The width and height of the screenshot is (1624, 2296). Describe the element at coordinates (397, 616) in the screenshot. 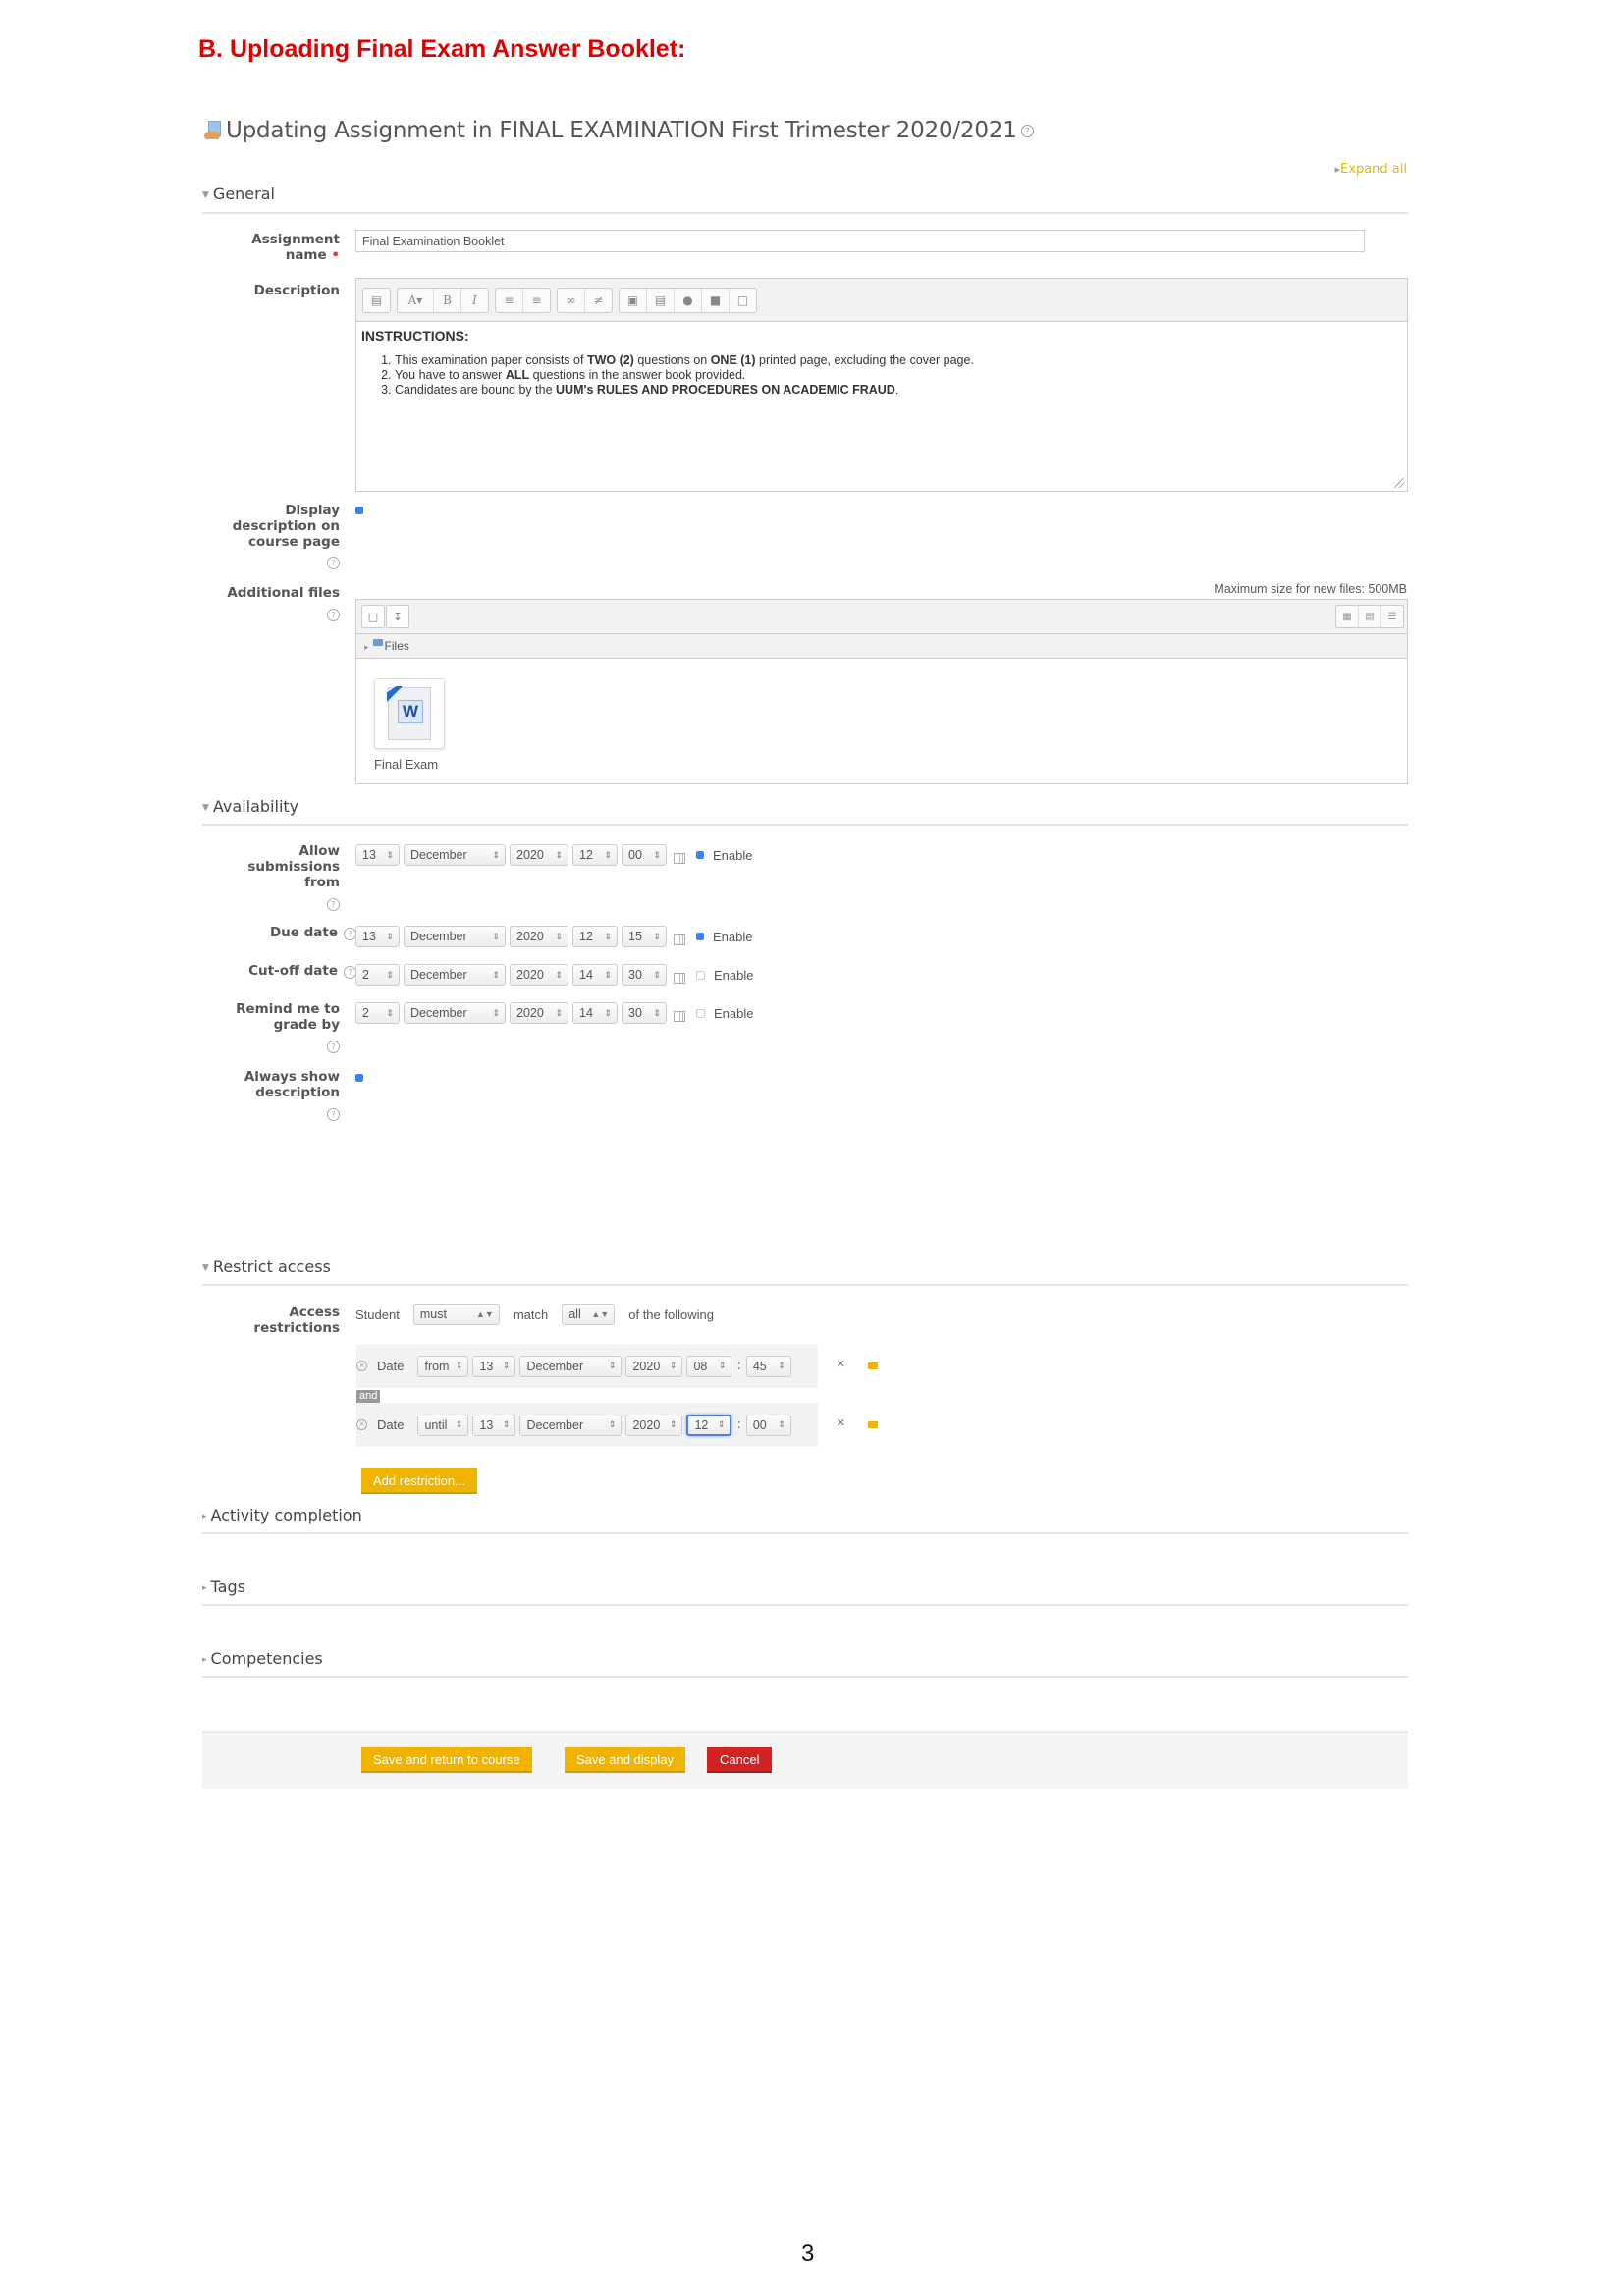

I see `download-icon: ↧` at that location.